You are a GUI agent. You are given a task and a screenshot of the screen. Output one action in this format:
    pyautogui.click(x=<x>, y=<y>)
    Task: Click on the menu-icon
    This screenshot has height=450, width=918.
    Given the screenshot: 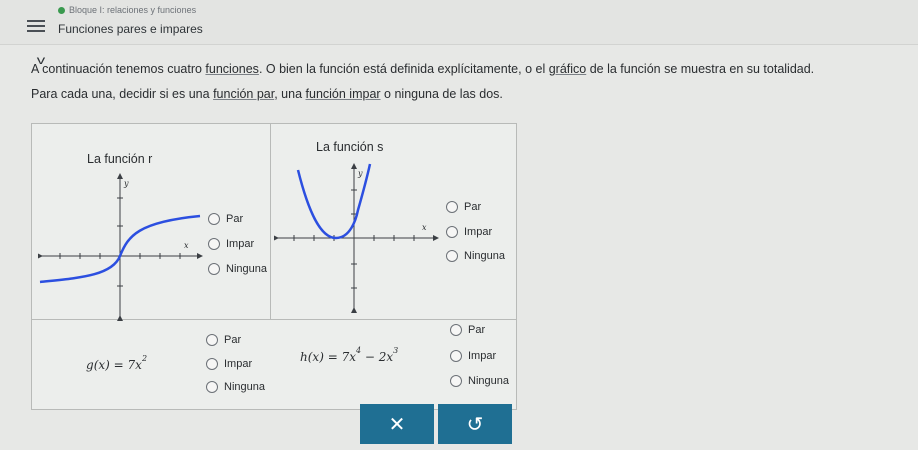 What is the action you would take?
    pyautogui.click(x=36, y=26)
    